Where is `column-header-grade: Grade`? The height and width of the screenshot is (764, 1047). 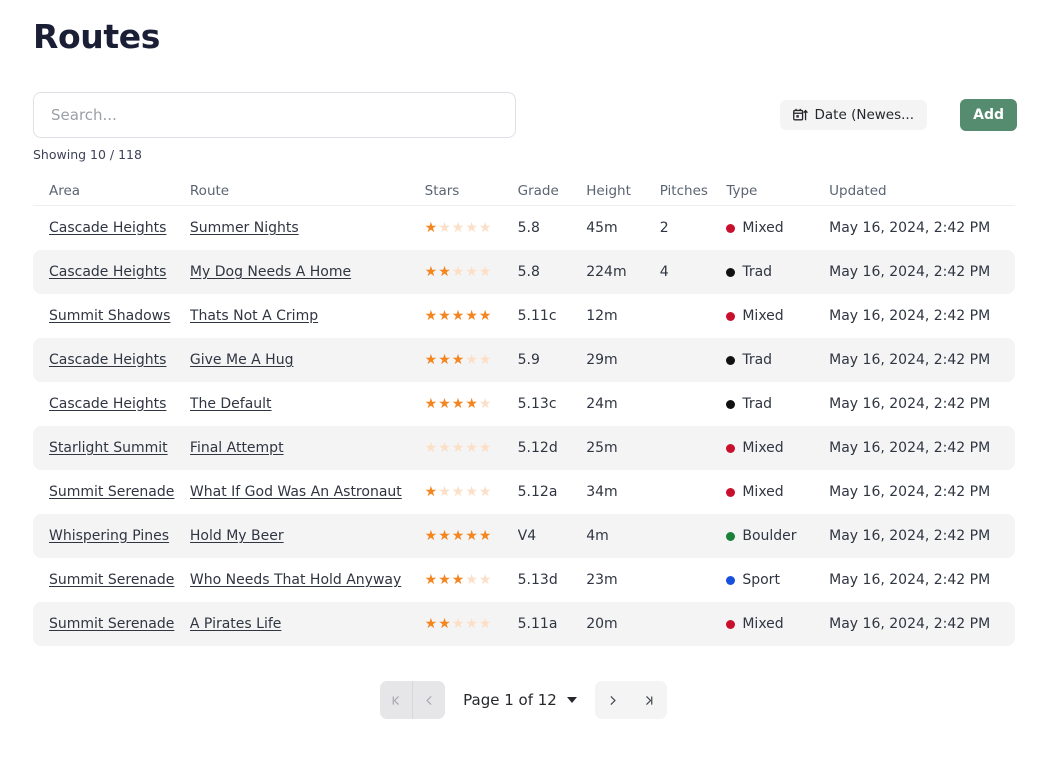
column-header-grade: Grade is located at coordinates (552, 191).